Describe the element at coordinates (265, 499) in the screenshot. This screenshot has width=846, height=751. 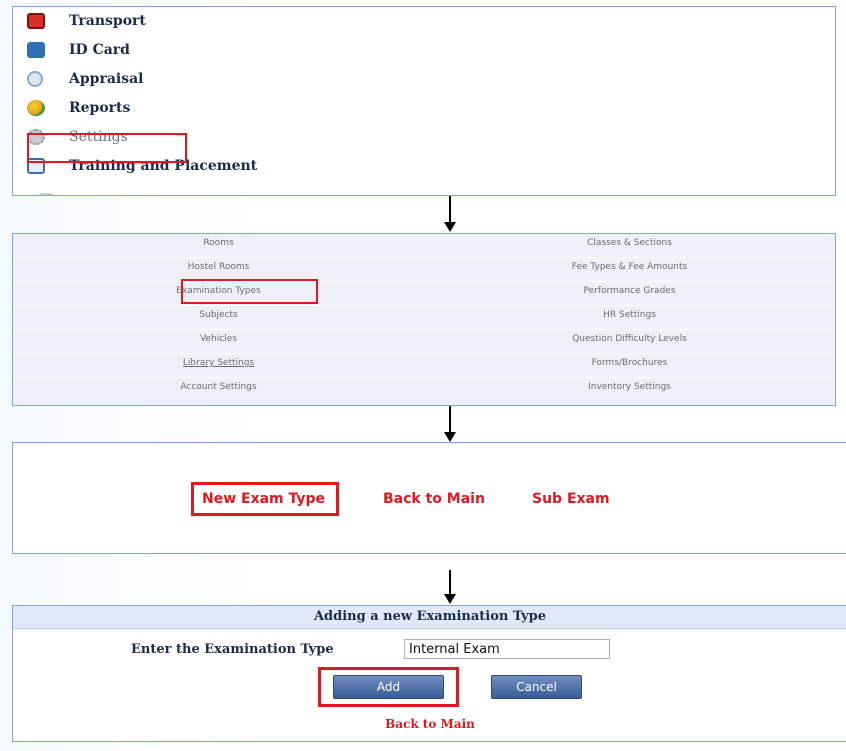
I see `new-exam-type-highlight-box` at that location.